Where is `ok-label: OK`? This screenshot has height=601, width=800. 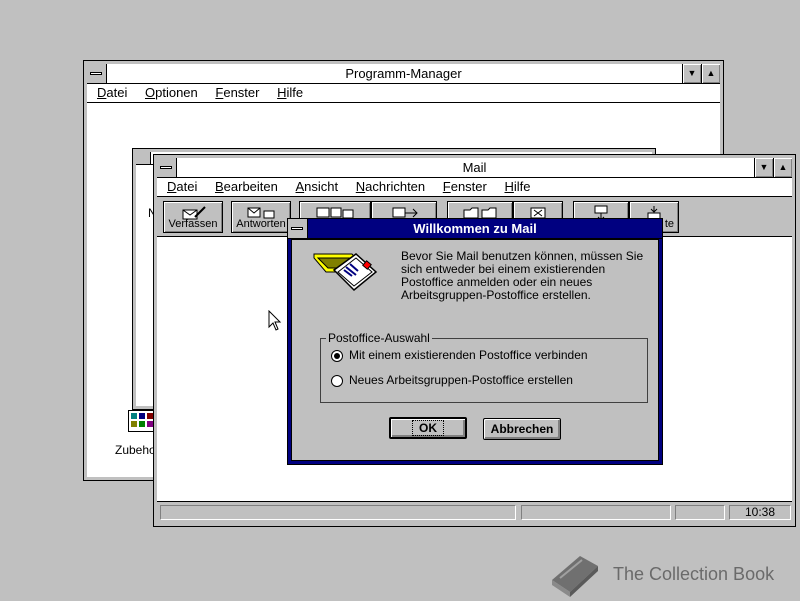 ok-label: OK is located at coordinates (428, 428).